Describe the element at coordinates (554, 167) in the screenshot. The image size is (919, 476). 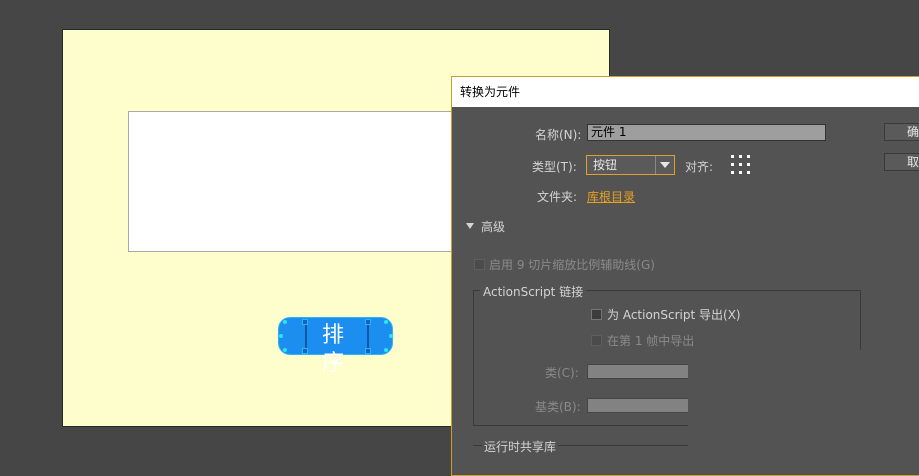
I see `type-label: 类型(T):` at that location.